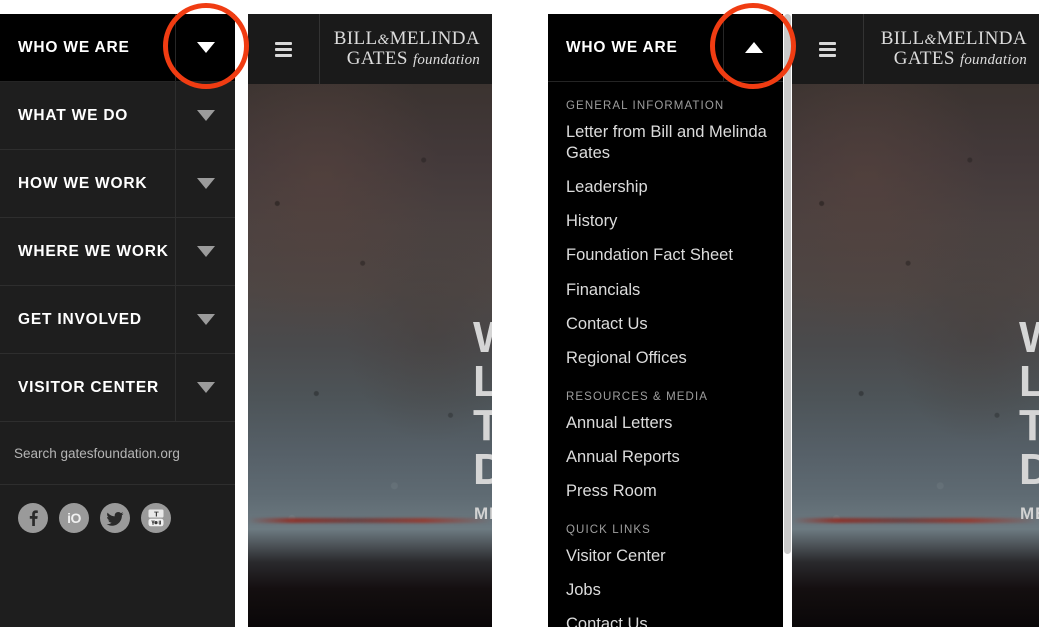 The width and height of the screenshot is (1039, 627). I want to click on search-input: Search gatesfoundation.org, so click(117, 453).